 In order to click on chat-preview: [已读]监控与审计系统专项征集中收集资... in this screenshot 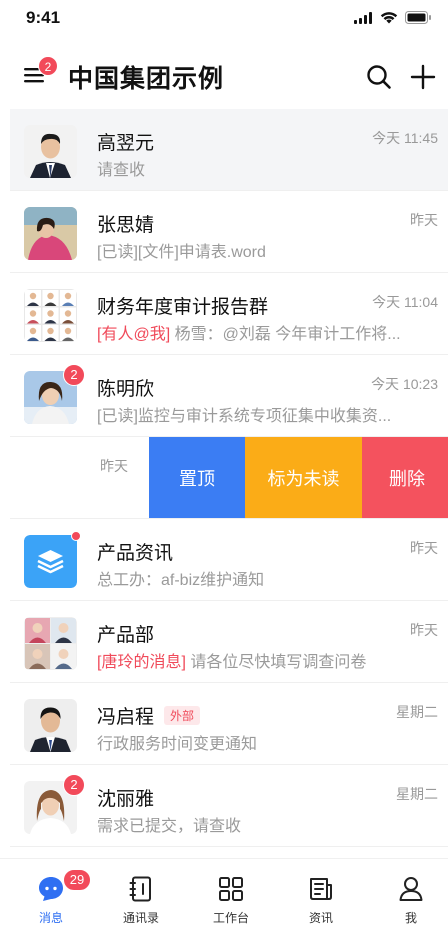, I will do `click(244, 416)`.